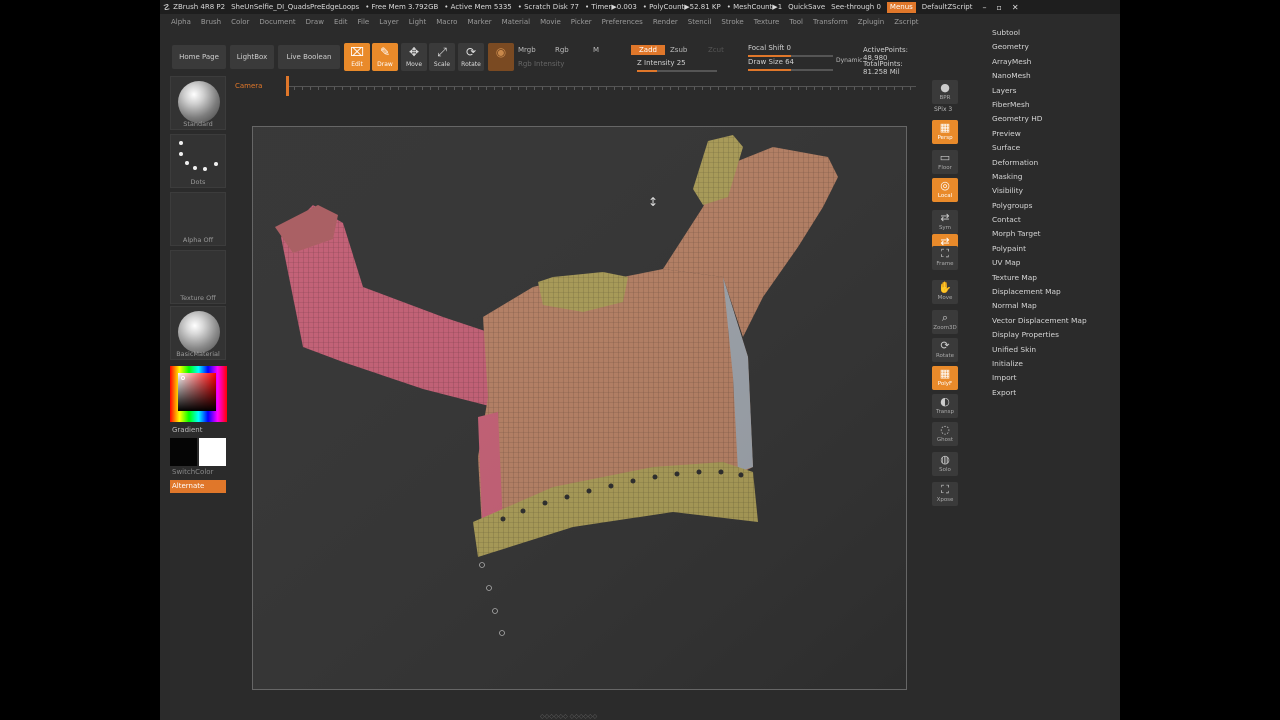 This screenshot has height=720, width=1280. I want to click on menu-transform: Transform, so click(830, 22).